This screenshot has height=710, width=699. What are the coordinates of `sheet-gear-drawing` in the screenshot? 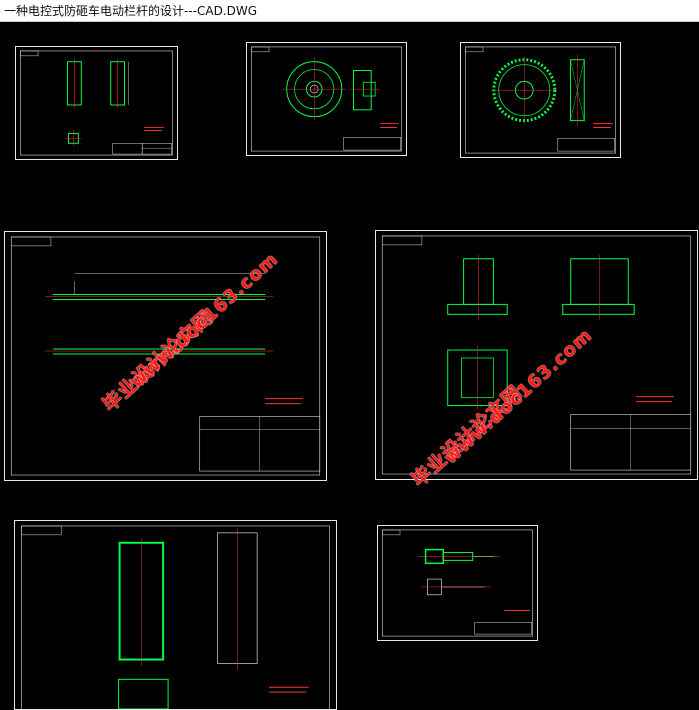 It's located at (540, 100).